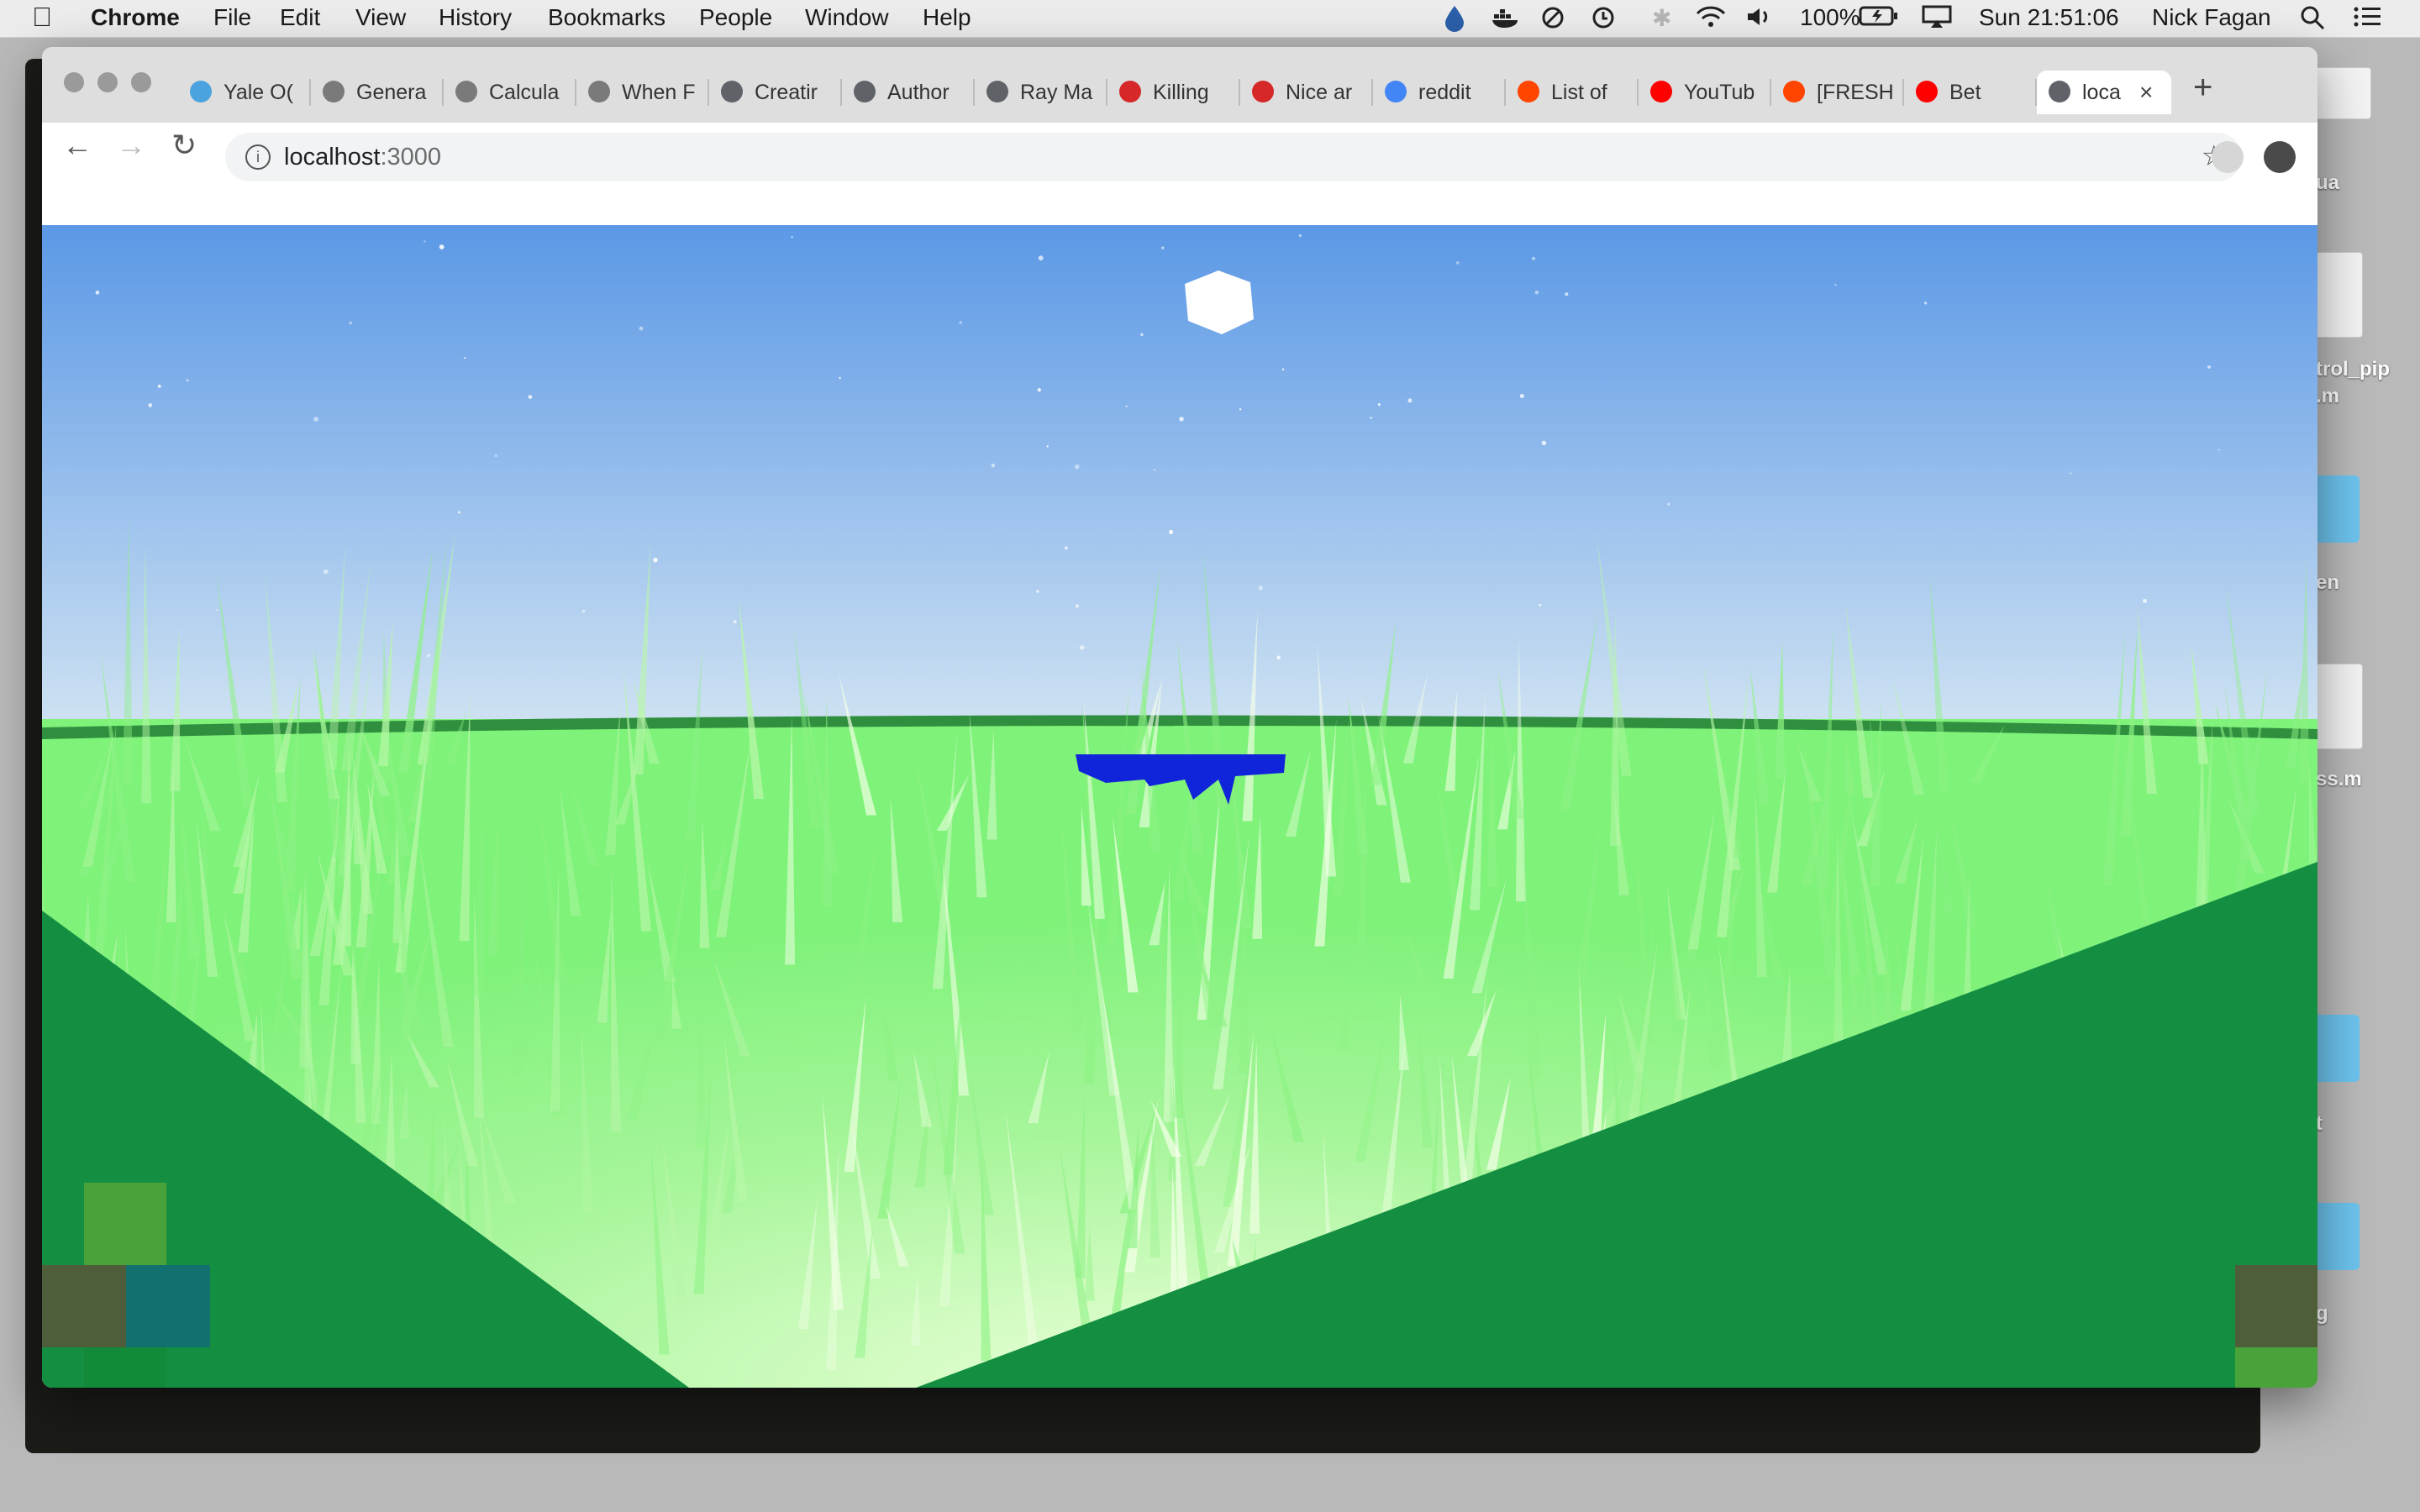 The width and height of the screenshot is (2420, 1512). I want to click on clock-text: Sun 21:51:06, so click(2049, 17).